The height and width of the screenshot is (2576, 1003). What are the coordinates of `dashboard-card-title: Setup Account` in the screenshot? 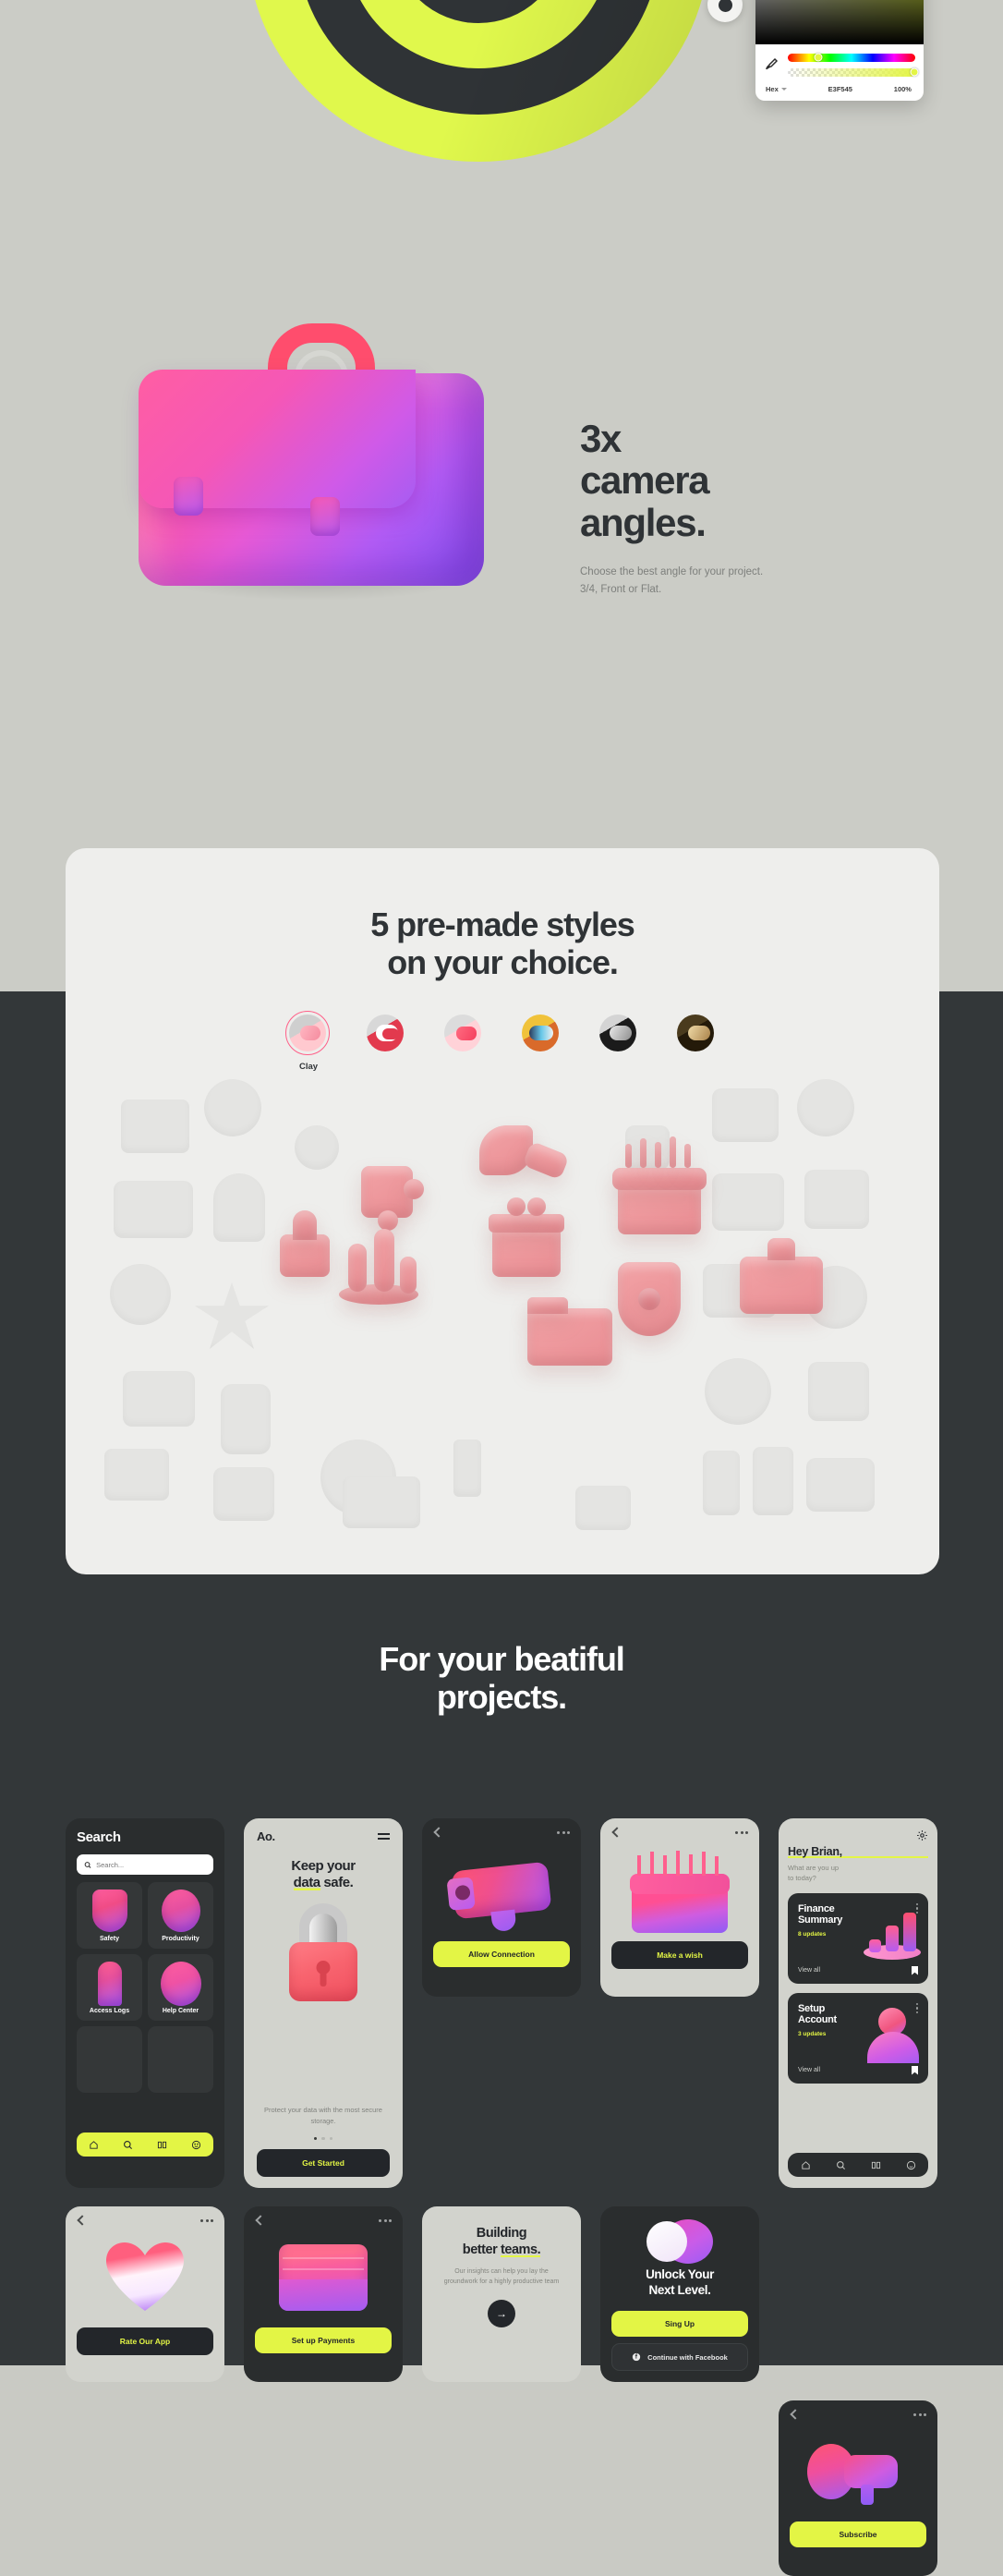 It's located at (834, 2015).